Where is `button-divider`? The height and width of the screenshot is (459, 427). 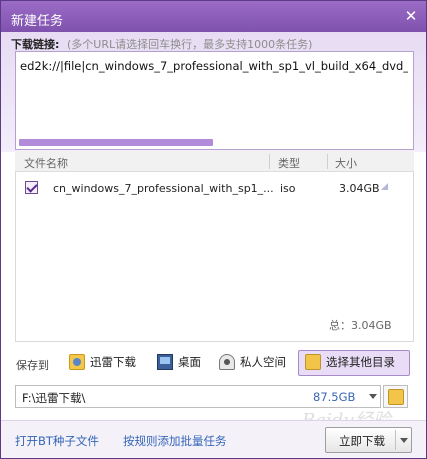 button-divider is located at coordinates (395, 440).